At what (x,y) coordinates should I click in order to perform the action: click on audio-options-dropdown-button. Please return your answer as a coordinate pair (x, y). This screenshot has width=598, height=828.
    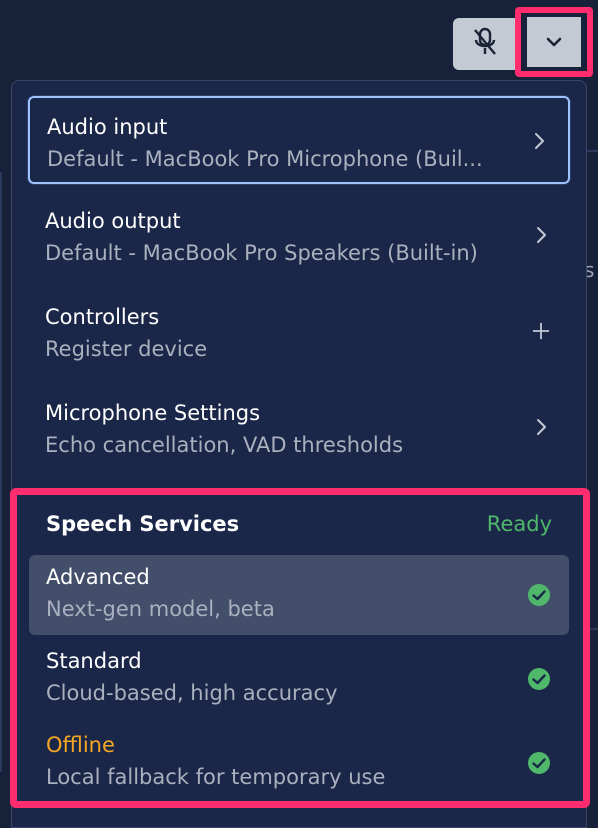
    Looking at the image, I should click on (554, 42).